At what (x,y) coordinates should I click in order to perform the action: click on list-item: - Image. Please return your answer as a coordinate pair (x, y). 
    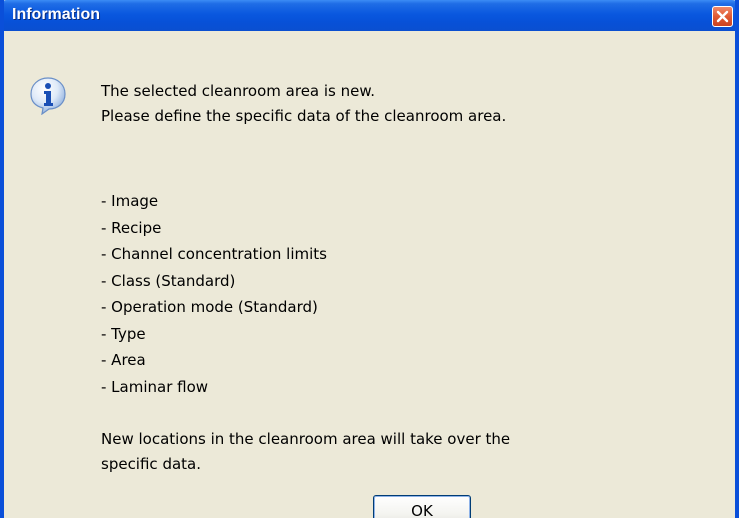
    Looking at the image, I should click on (130, 201).